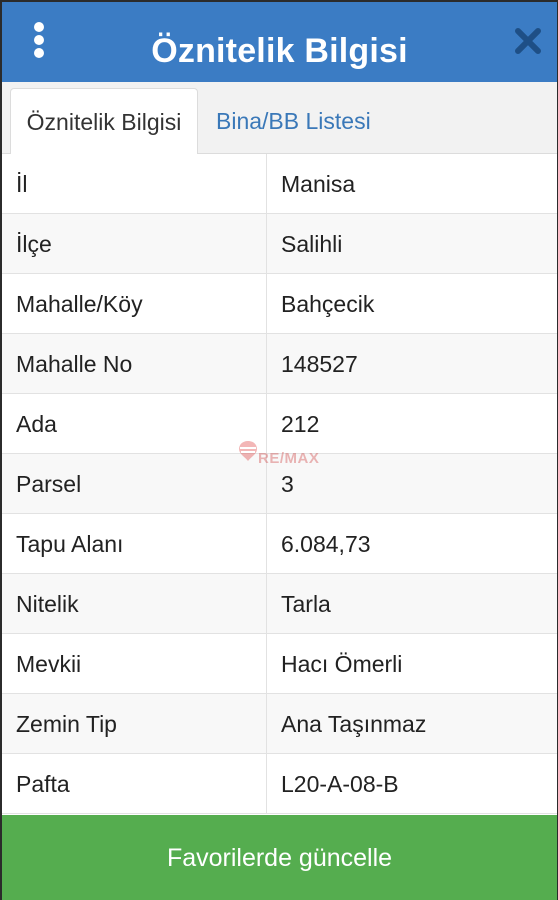 The width and height of the screenshot is (558, 900). Describe the element at coordinates (411, 363) in the screenshot. I see `attribute-value: 148527` at that location.